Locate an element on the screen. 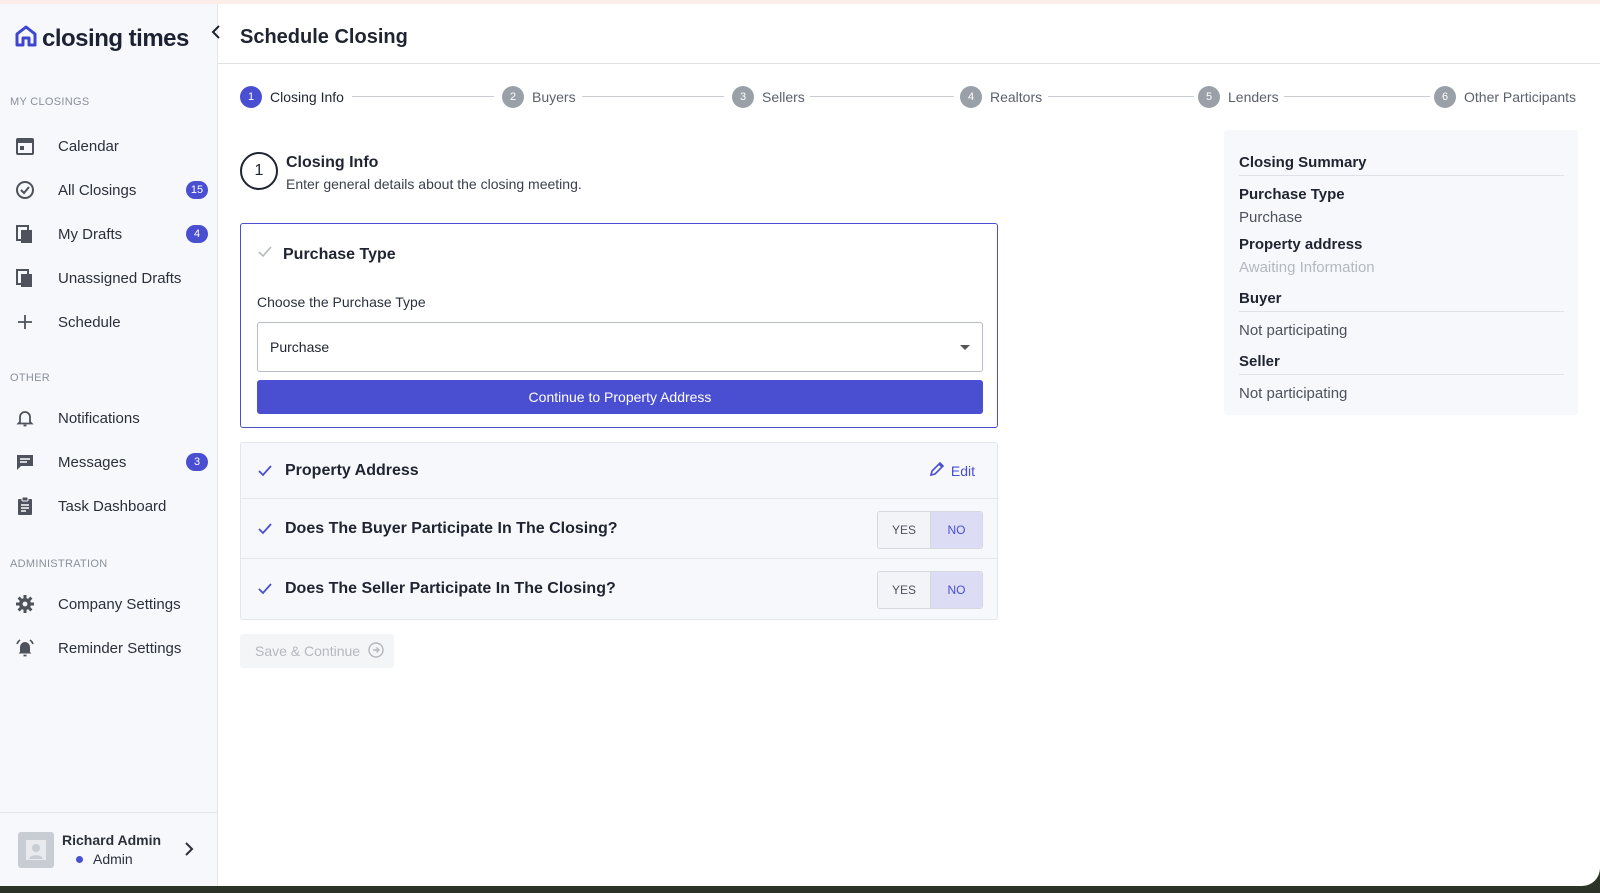 This screenshot has height=893, width=1600. step-label: Sellers is located at coordinates (783, 97).